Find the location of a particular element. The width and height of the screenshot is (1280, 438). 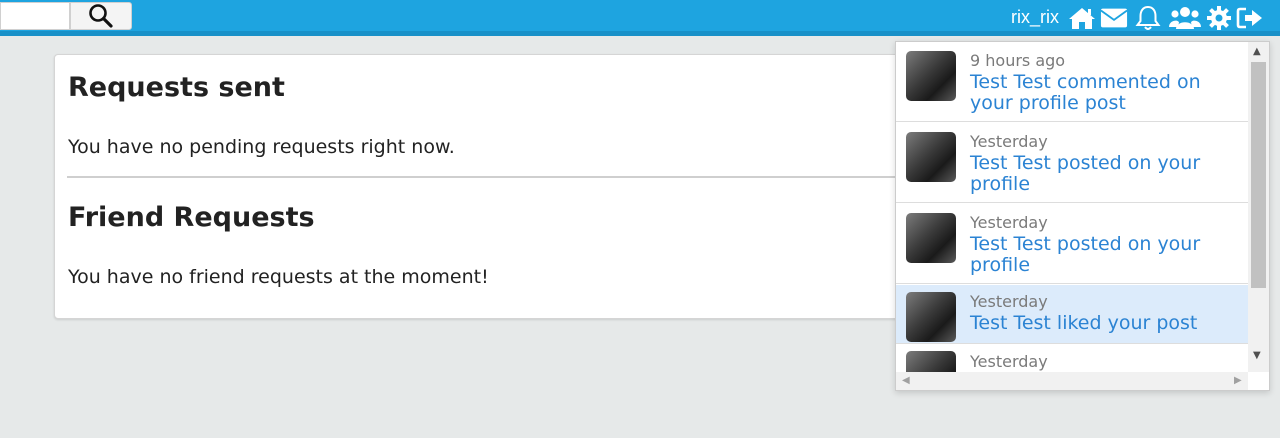

friend-requests-title: Friend Requests is located at coordinates (191, 217).